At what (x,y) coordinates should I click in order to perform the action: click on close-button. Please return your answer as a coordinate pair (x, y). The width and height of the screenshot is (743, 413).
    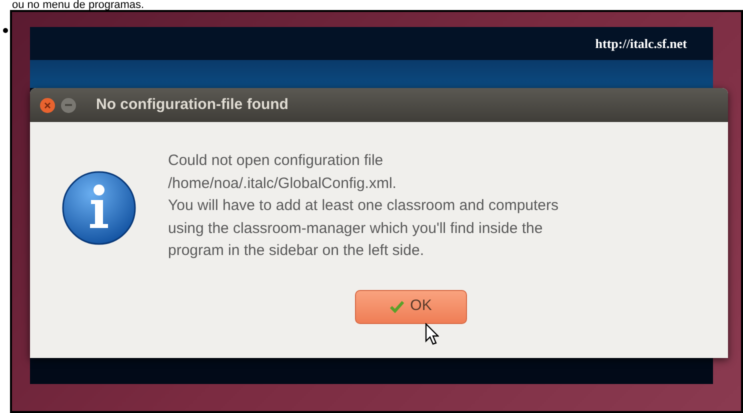
    Looking at the image, I should click on (47, 105).